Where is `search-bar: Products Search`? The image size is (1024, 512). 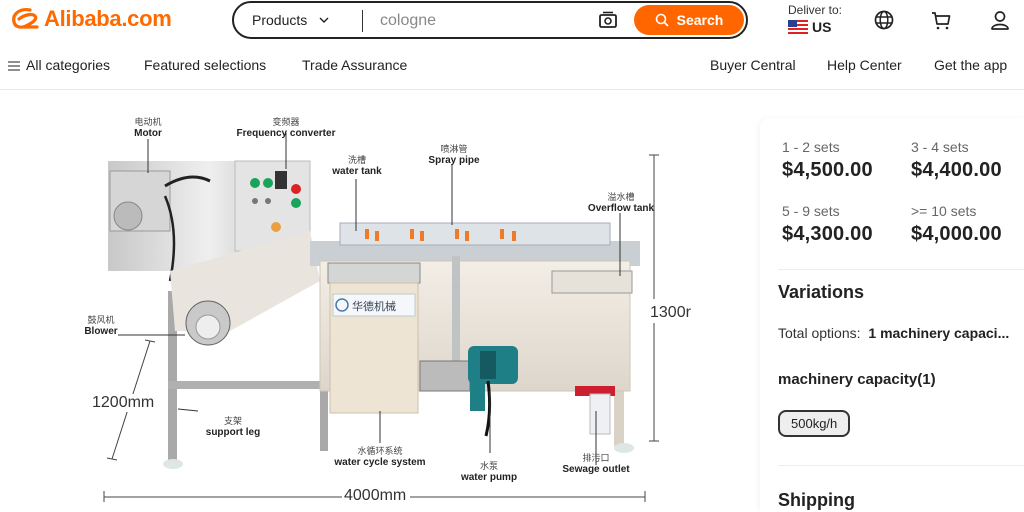 search-bar: Products Search is located at coordinates (490, 20).